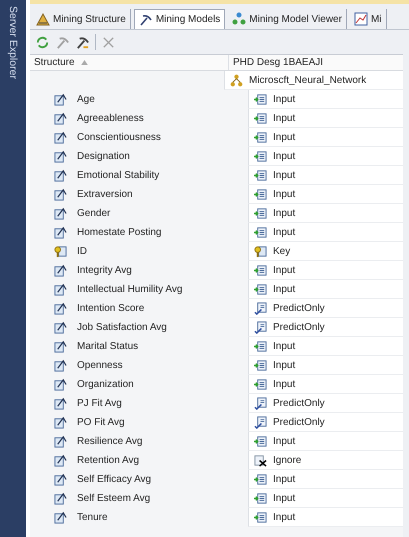 This screenshot has width=409, height=537. What do you see at coordinates (105, 194) in the screenshot?
I see `structure-column-name: Extraversion` at bounding box center [105, 194].